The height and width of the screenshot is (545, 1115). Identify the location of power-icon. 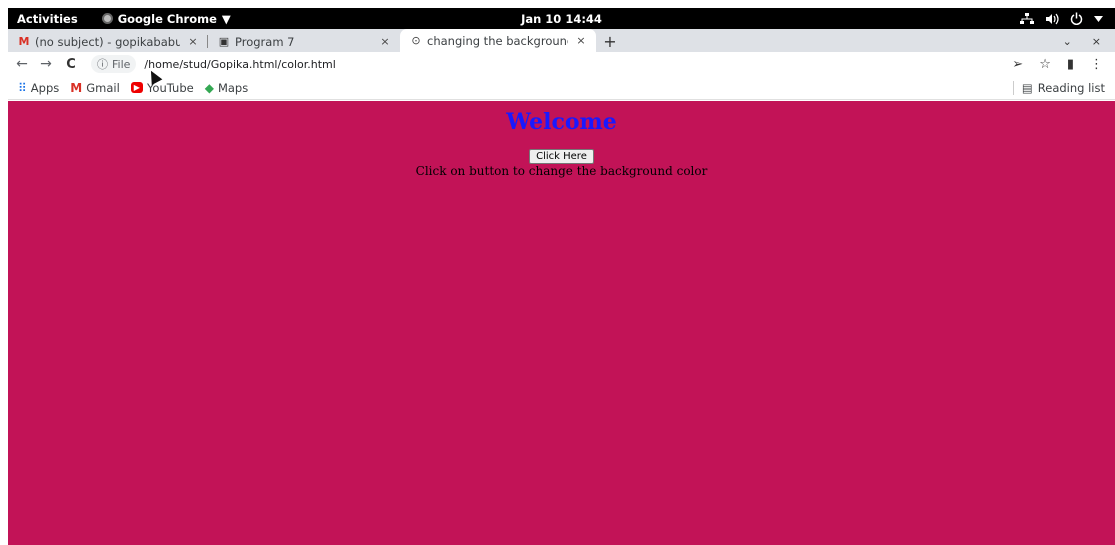
(1076, 18).